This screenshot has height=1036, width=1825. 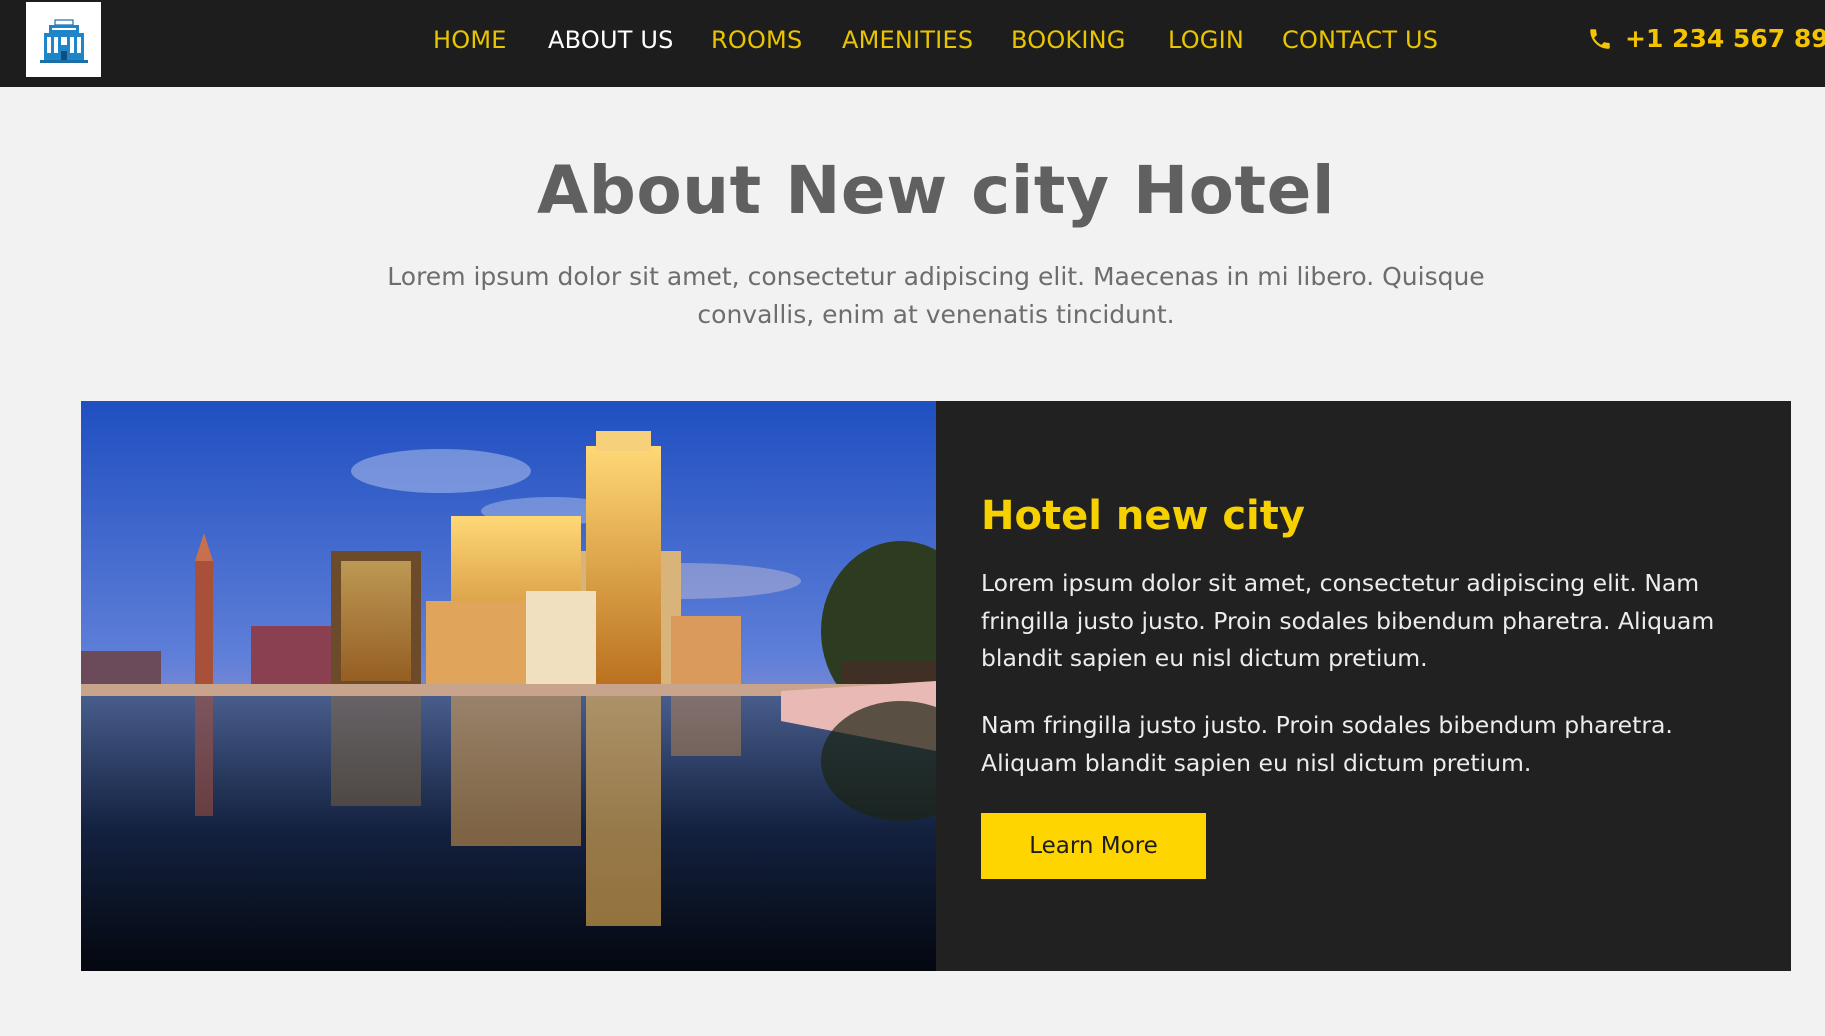 What do you see at coordinates (1600, 38) in the screenshot?
I see `phone-icon` at bounding box center [1600, 38].